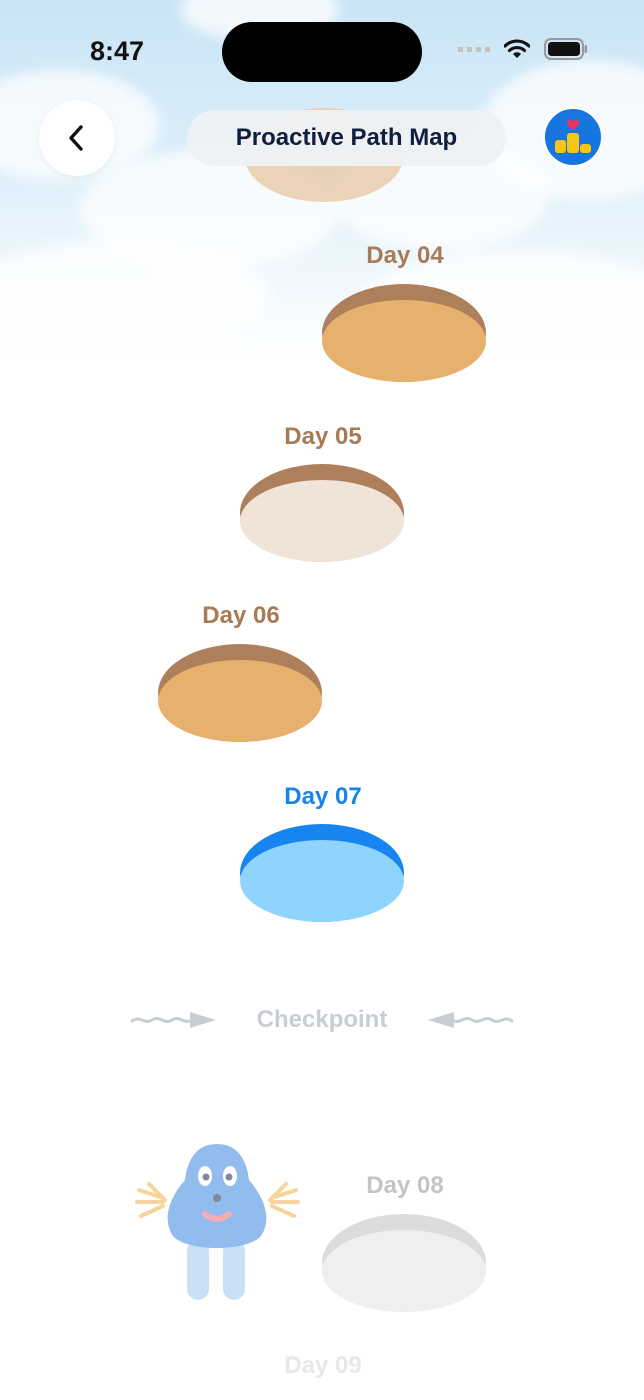 This screenshot has height=1400, width=644. I want to click on chevron-left-icon, so click(76, 138).